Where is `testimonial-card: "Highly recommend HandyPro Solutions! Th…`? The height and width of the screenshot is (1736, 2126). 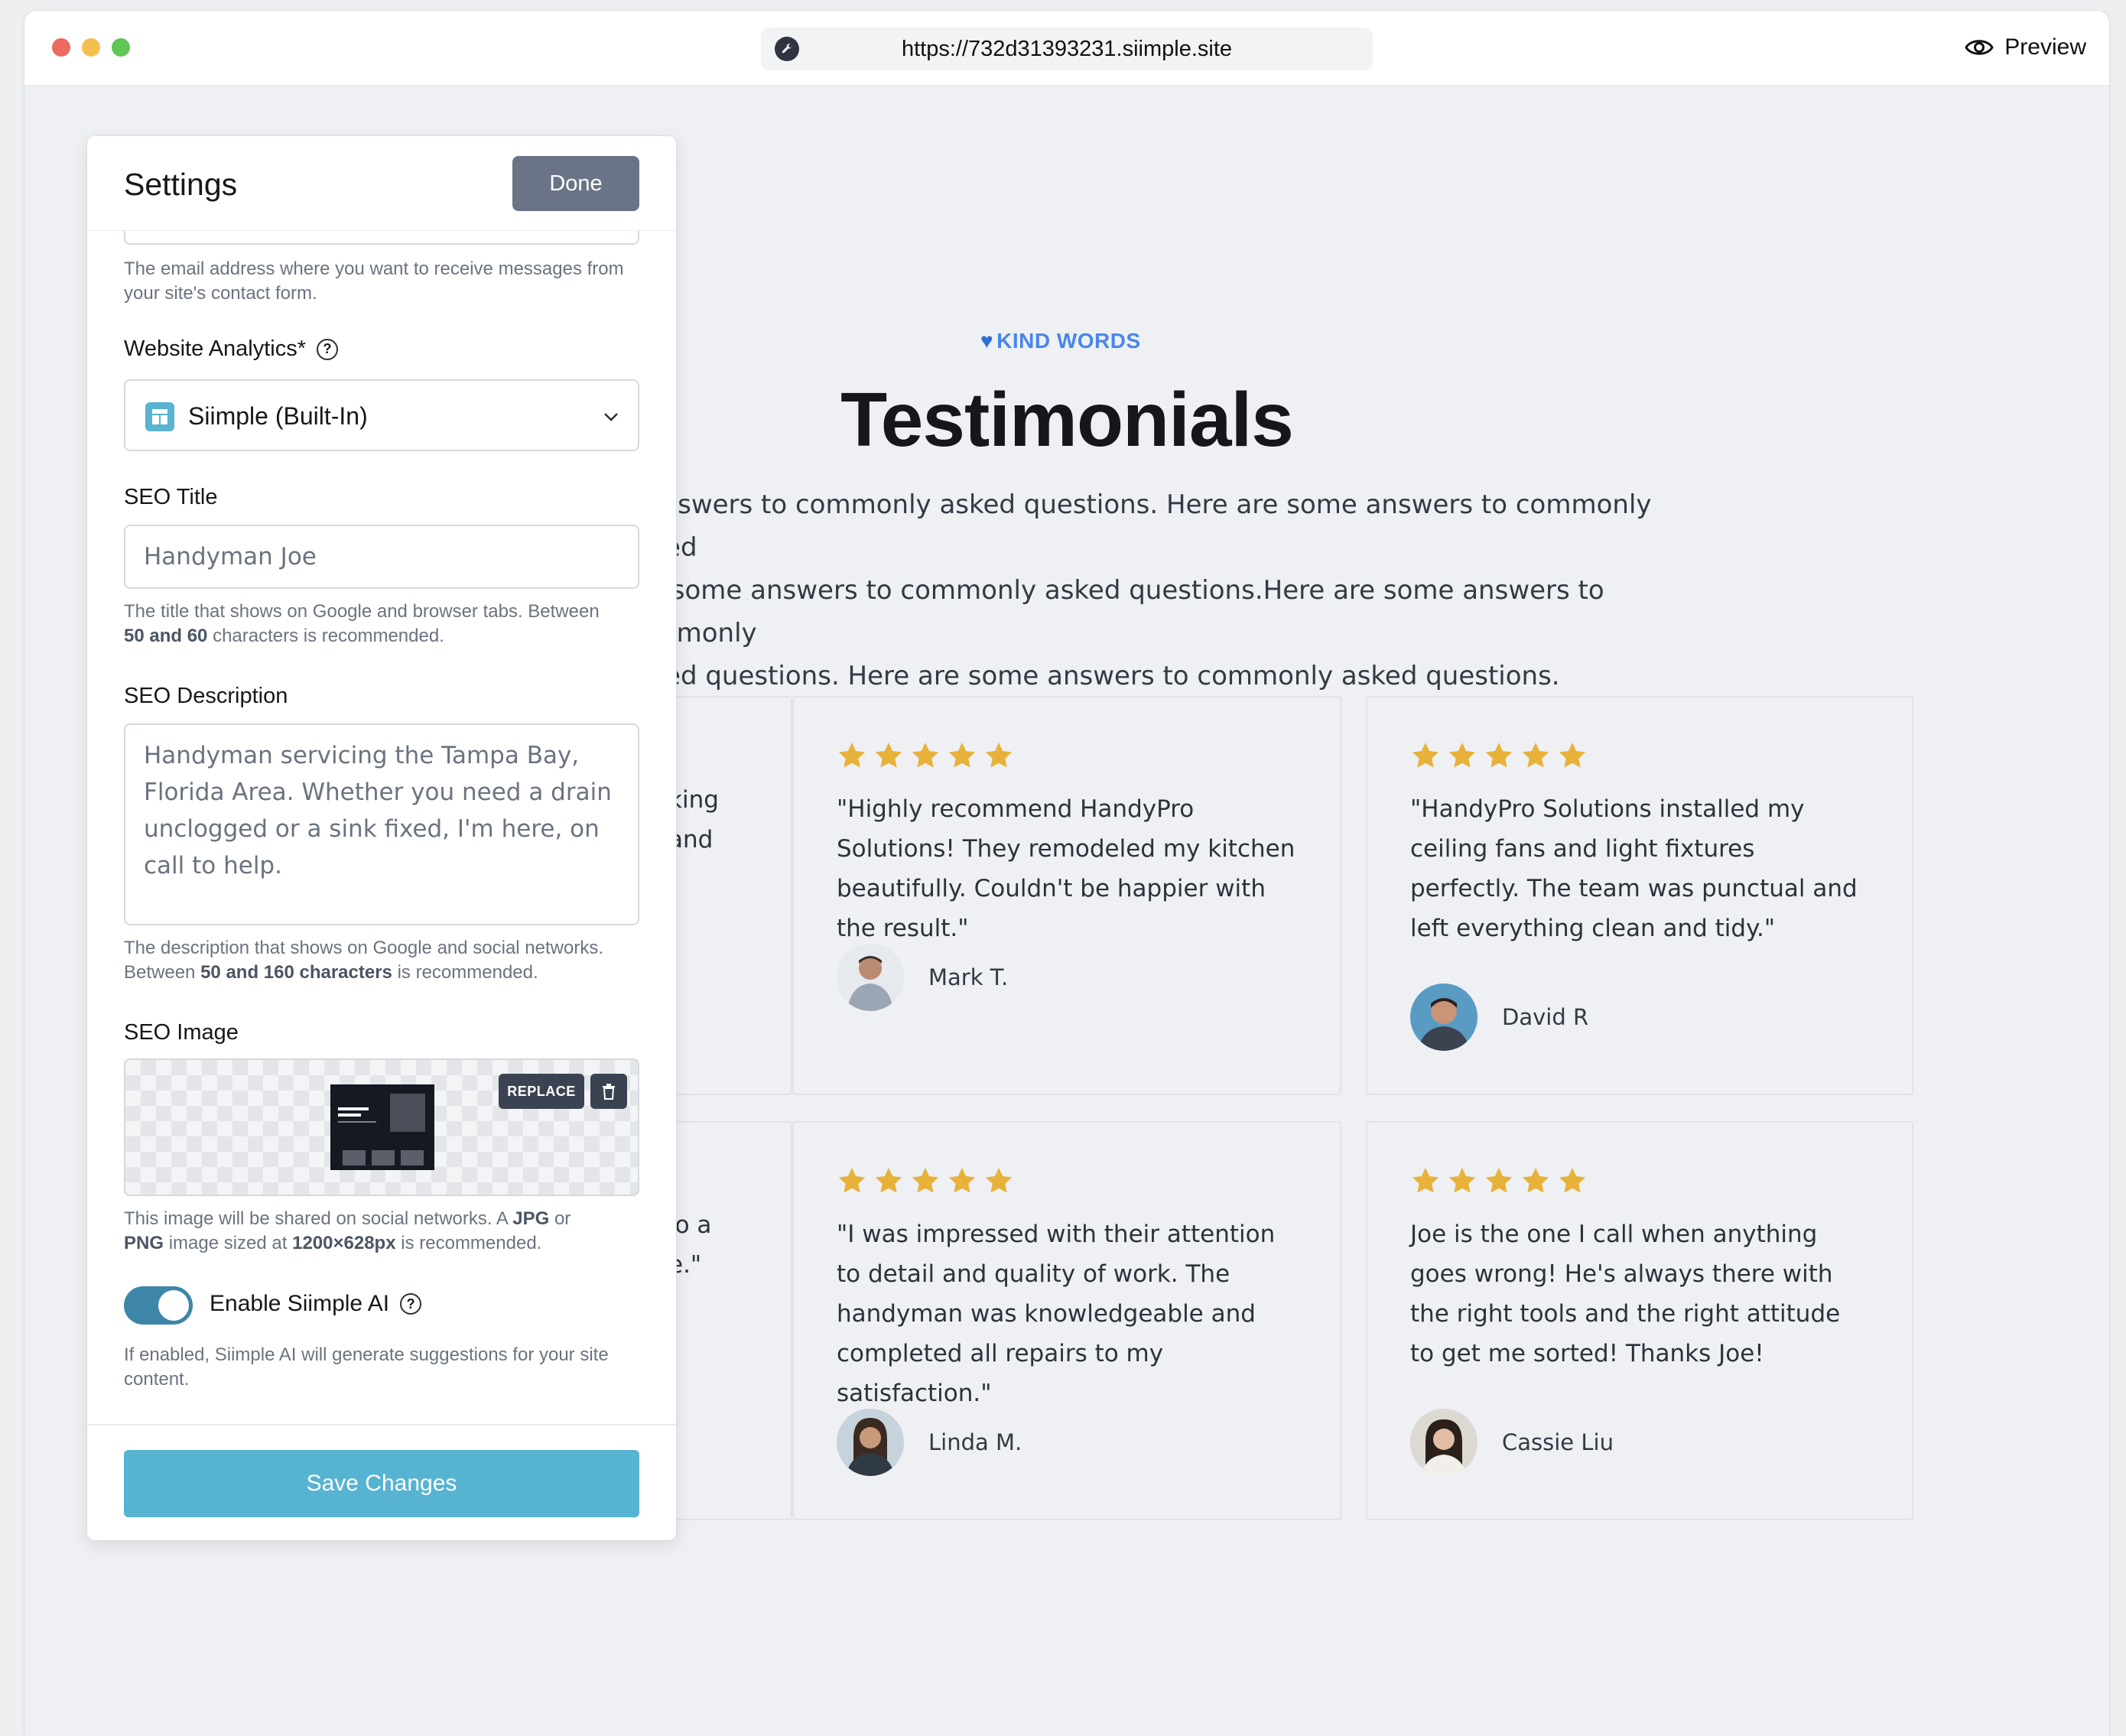 testimonial-card: "Highly recommend HandyPro Solutions! Th… is located at coordinates (1066, 895).